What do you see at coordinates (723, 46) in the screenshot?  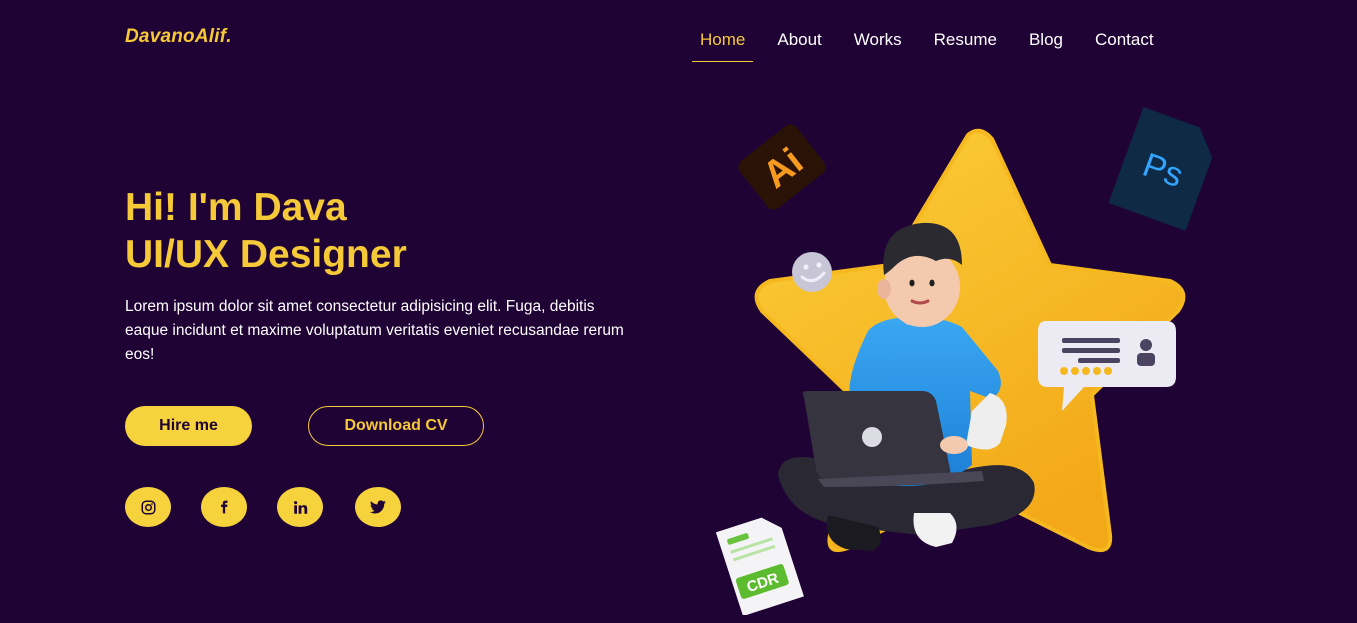 I see `nav-home: Home` at bounding box center [723, 46].